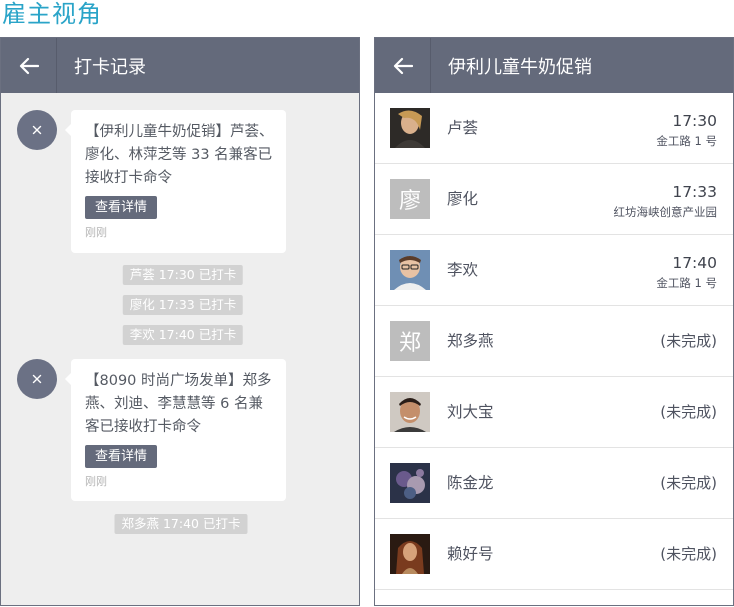  Describe the element at coordinates (183, 305) in the screenshot. I see `checkin-chip: 廖化 17:33 已打卡` at that location.